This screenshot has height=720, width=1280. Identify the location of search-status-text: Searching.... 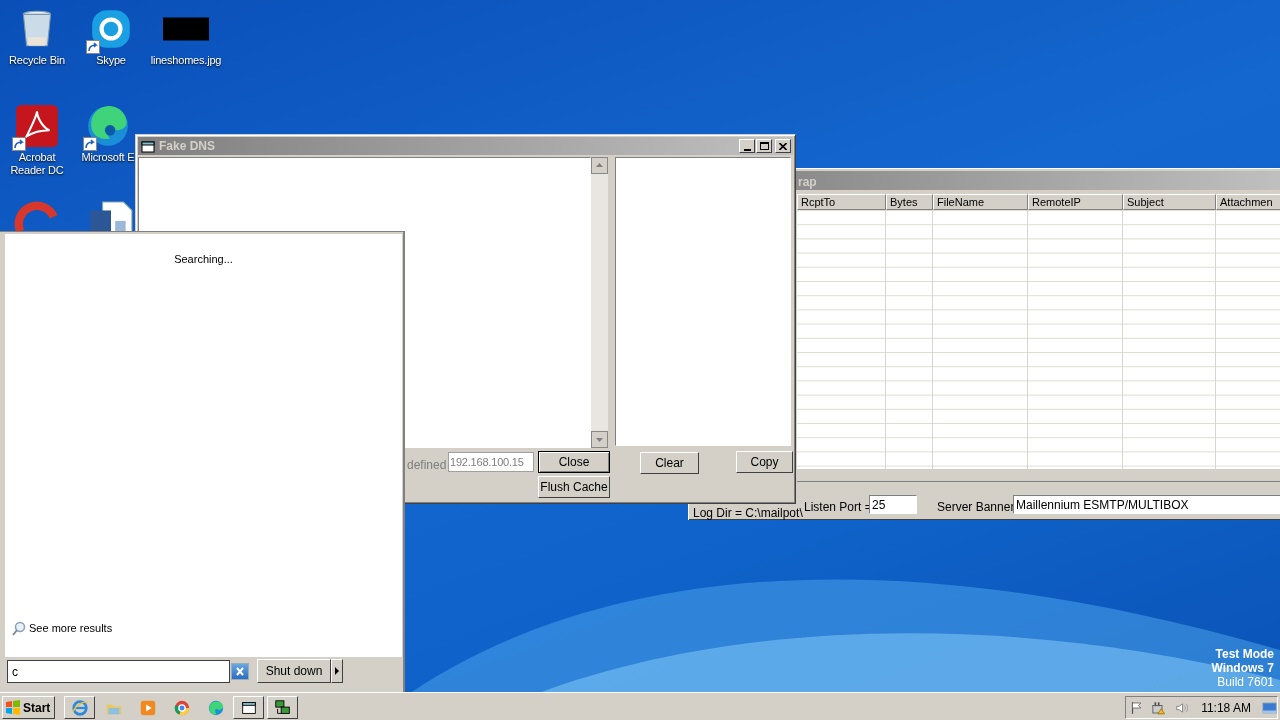
(203, 259).